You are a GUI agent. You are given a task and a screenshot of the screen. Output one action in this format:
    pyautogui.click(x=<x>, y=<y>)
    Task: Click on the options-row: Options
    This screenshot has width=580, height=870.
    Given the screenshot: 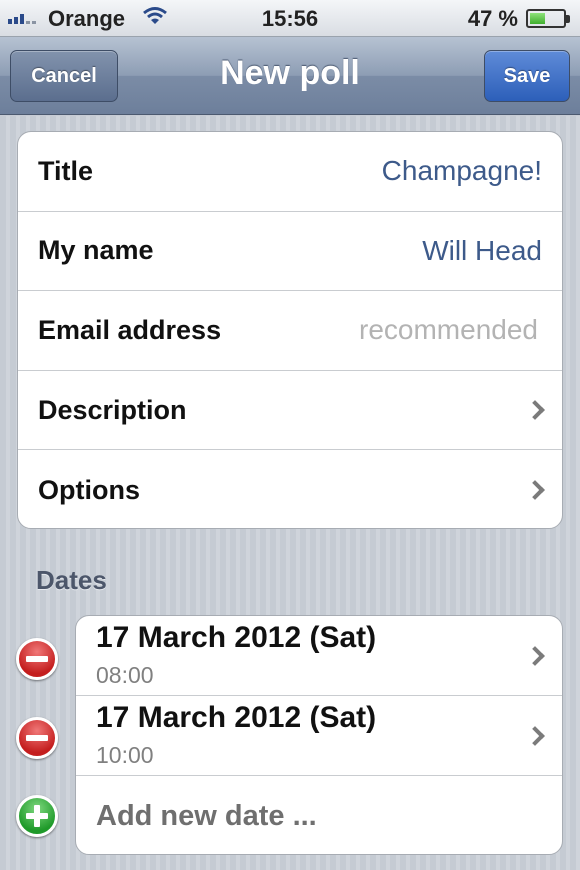 What is the action you would take?
    pyautogui.click(x=290, y=489)
    